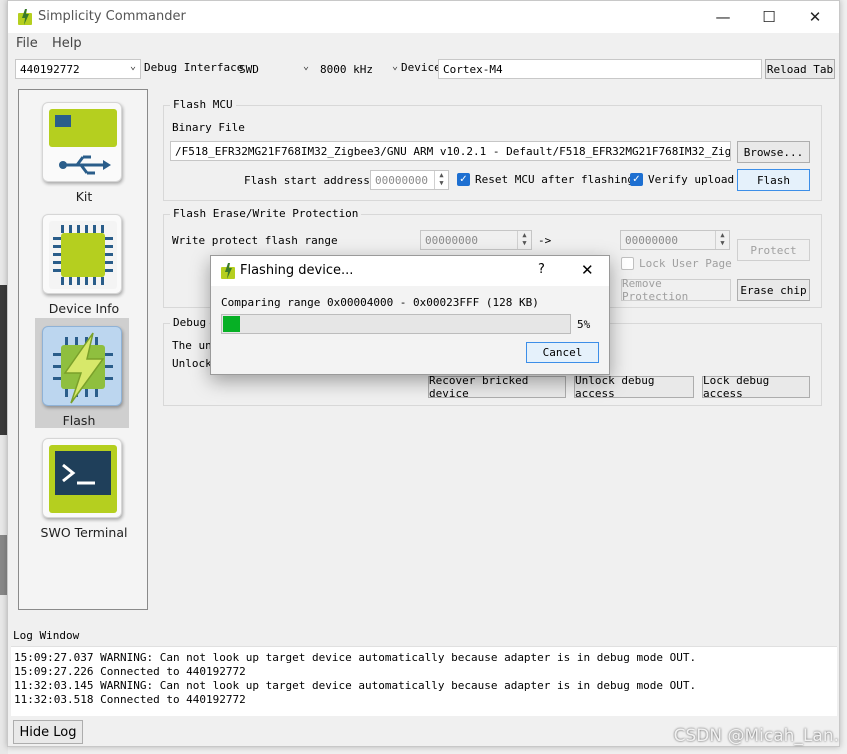 The width and height of the screenshot is (847, 754). What do you see at coordinates (192, 345) in the screenshot?
I see `debug-lock-text-1: The un` at bounding box center [192, 345].